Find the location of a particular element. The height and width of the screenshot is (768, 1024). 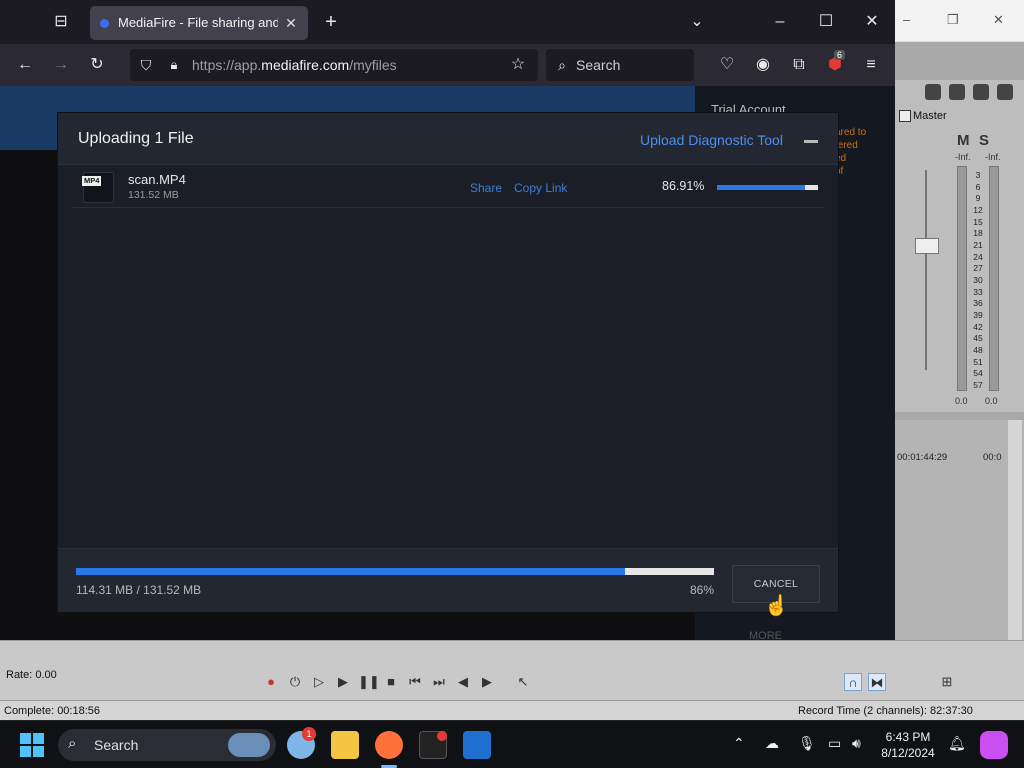

bg-close-button: ✕ is located at coordinates (998, 20).